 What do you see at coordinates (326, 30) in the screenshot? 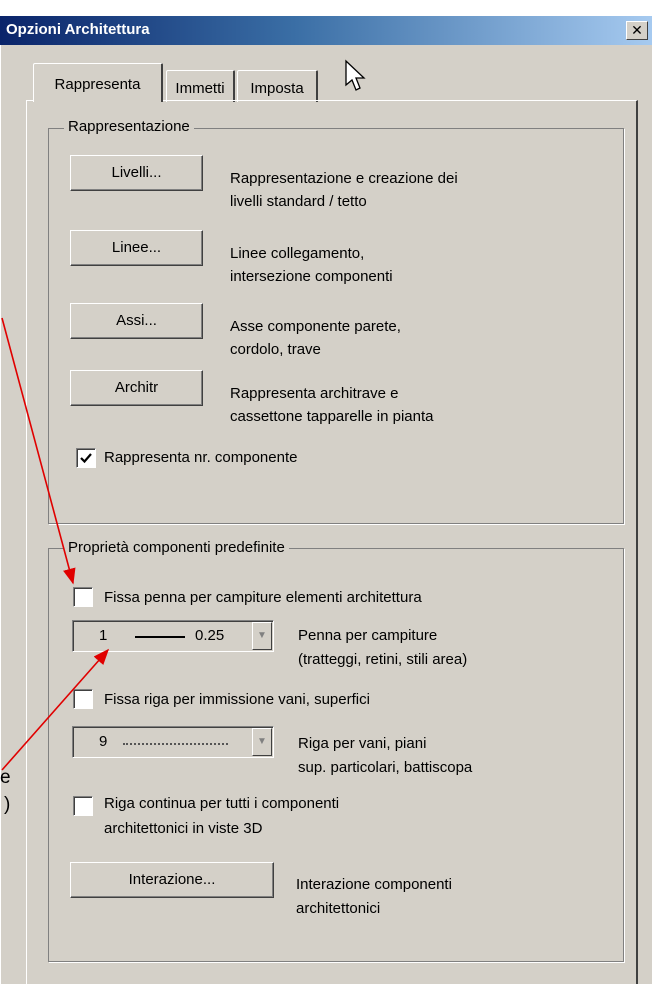
I see `title-bar: Opzioni Architettura` at bounding box center [326, 30].